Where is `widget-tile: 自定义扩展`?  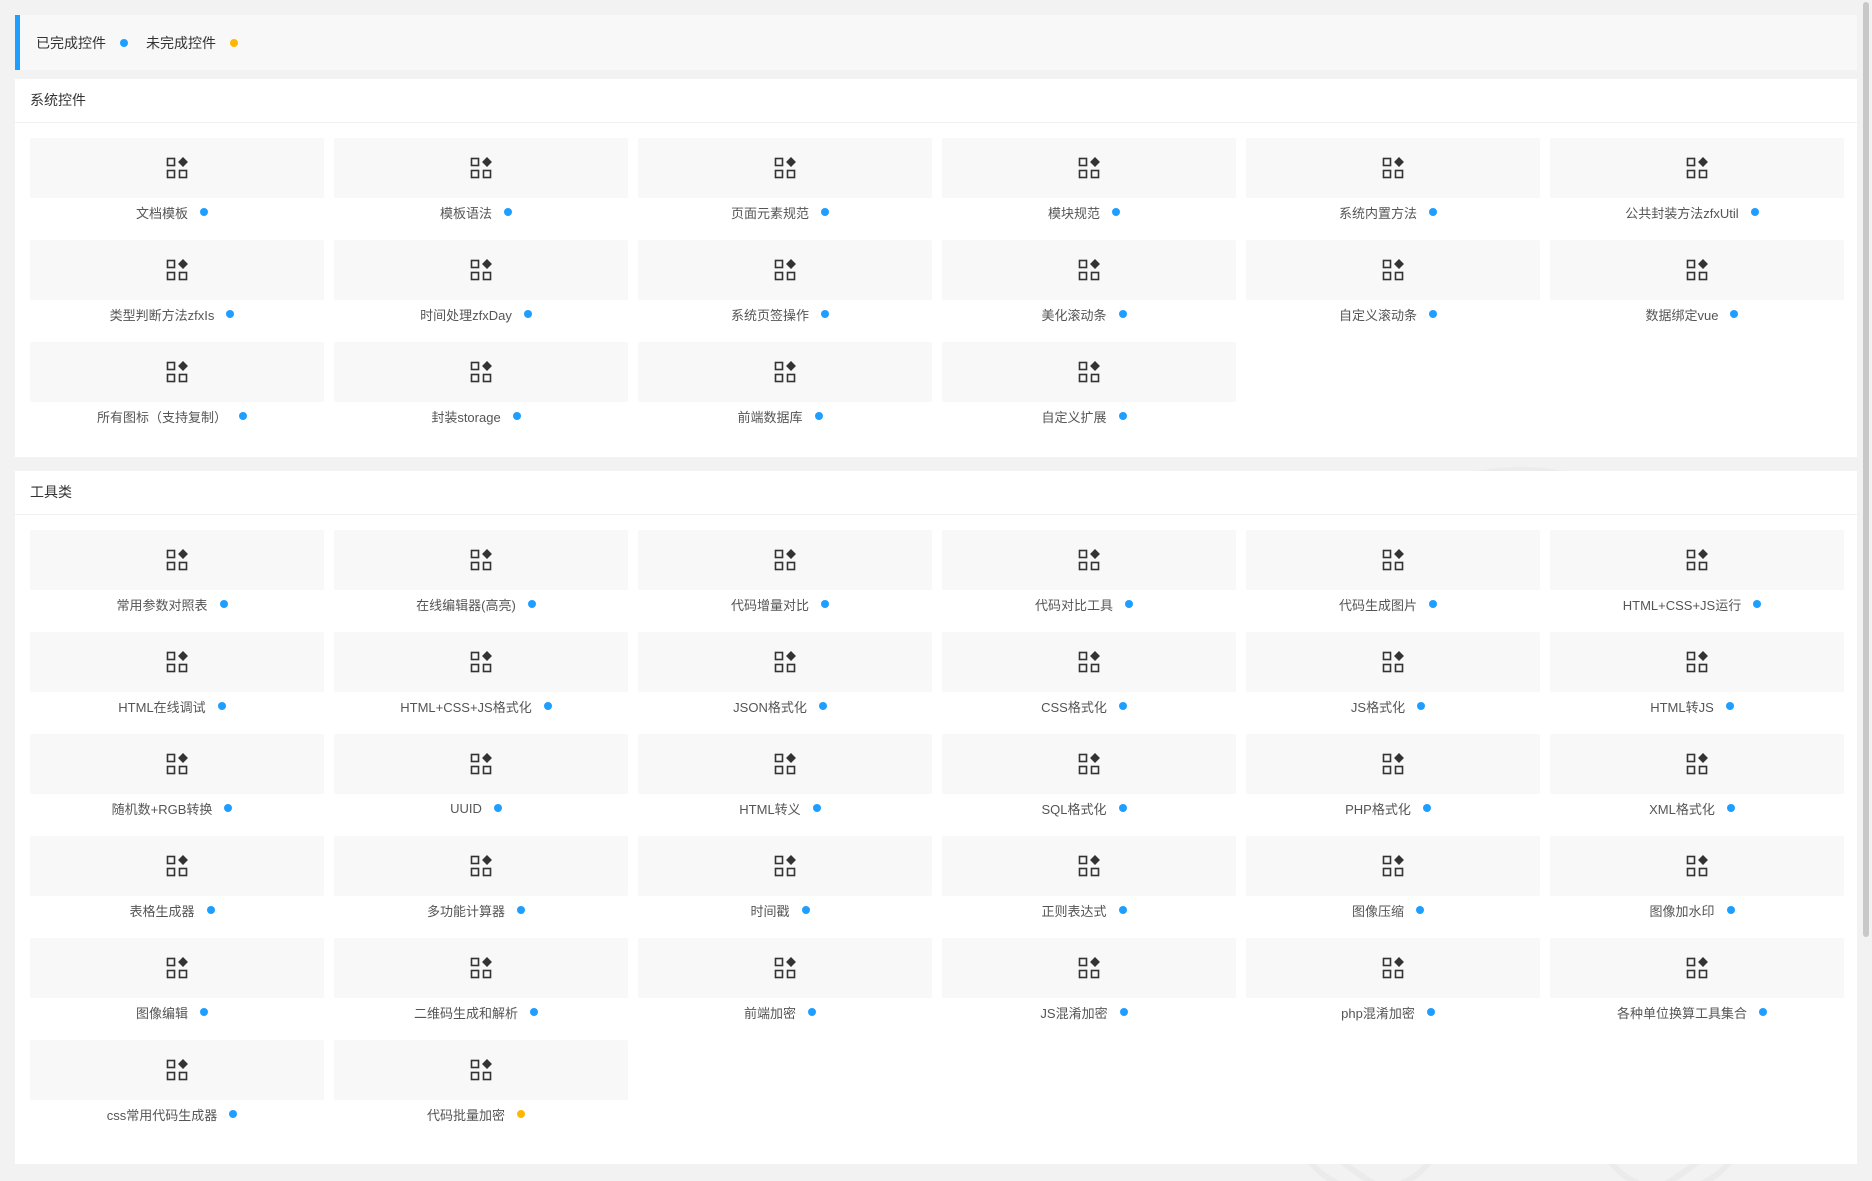
widget-tile: 自定义扩展 is located at coordinates (1089, 386).